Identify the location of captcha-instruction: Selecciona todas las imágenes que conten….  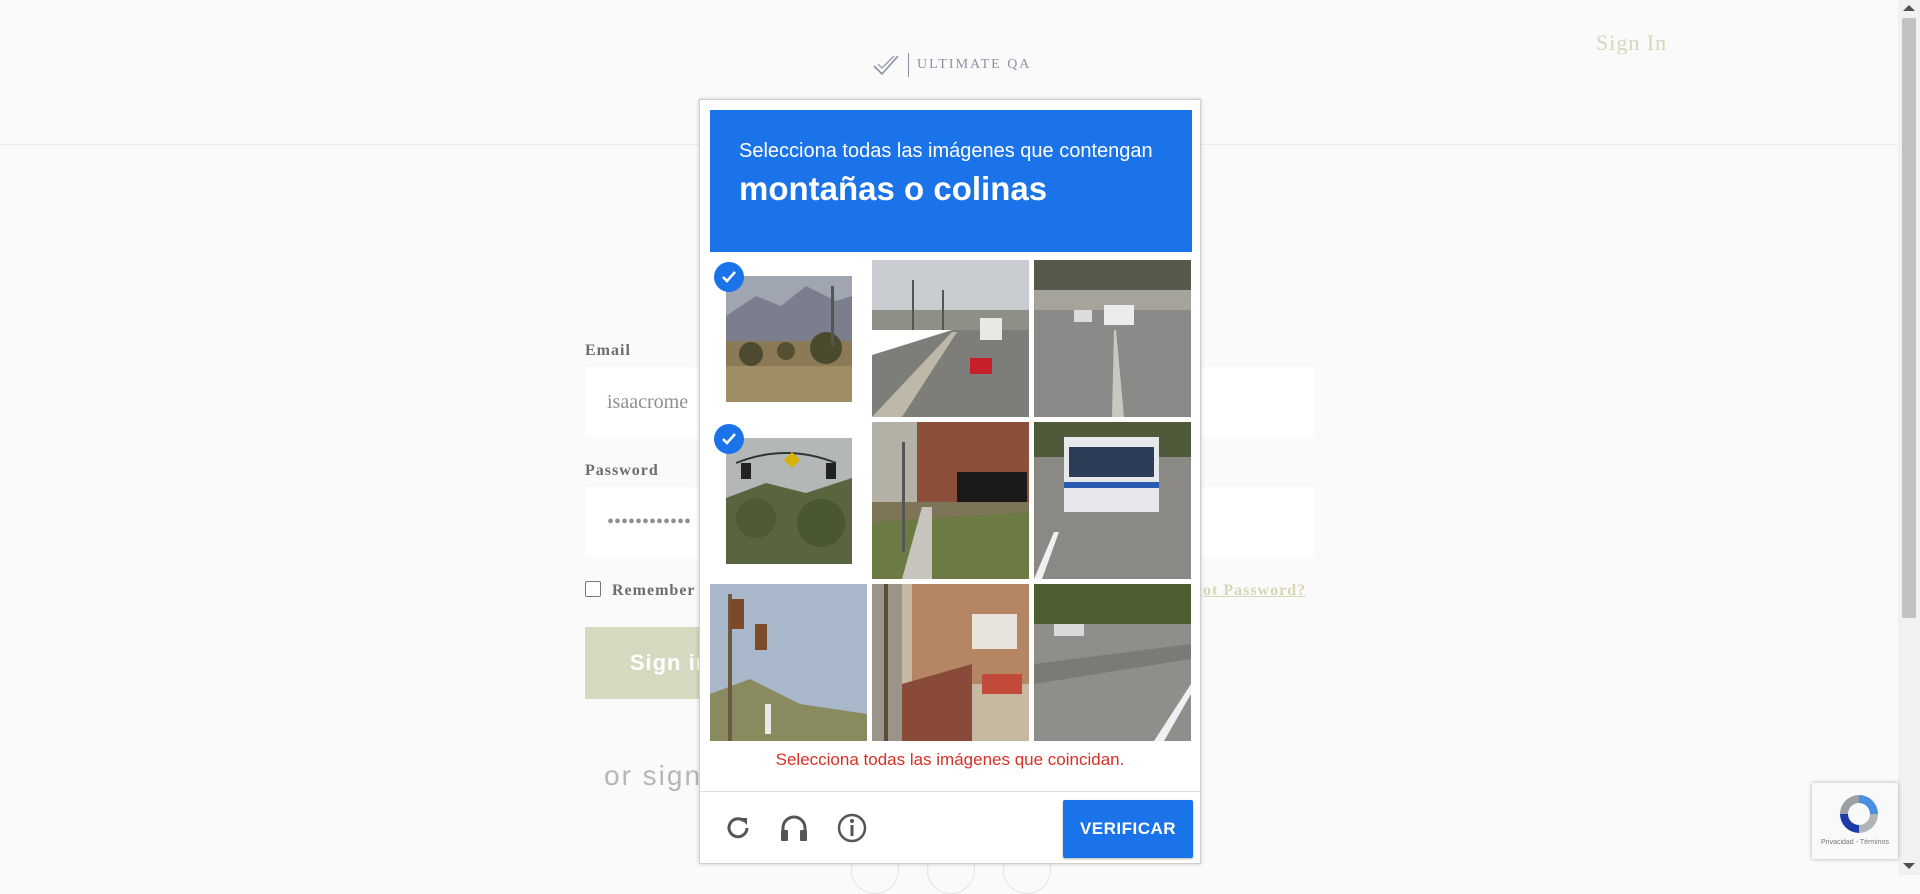
(946, 151).